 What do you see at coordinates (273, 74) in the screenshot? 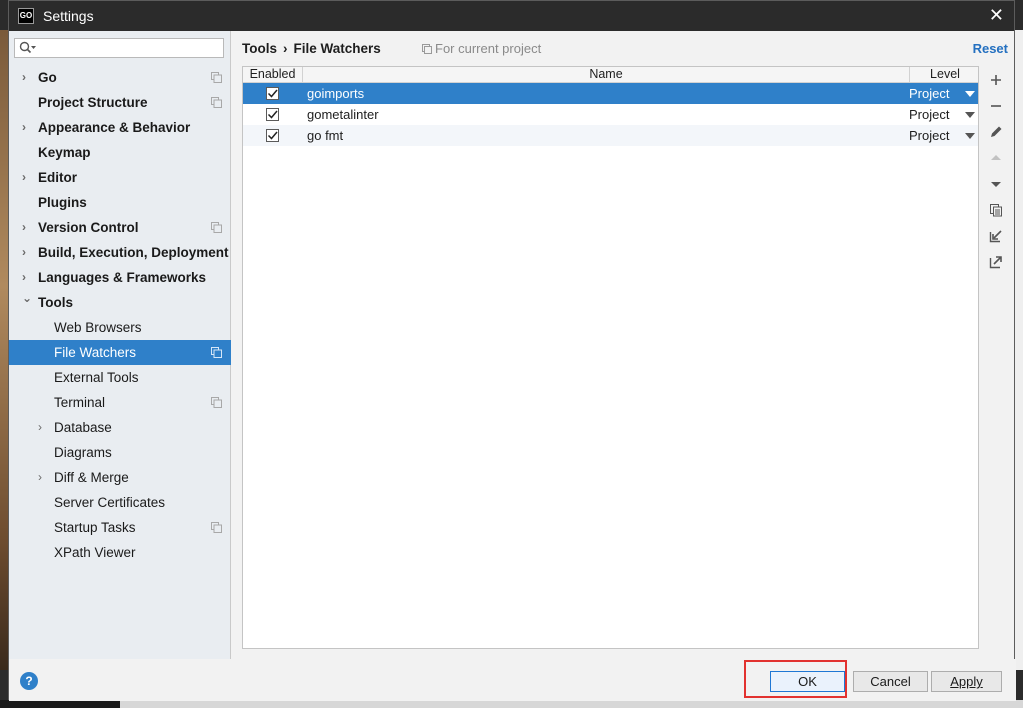
I see `column-header-enabled: Enabled` at bounding box center [273, 74].